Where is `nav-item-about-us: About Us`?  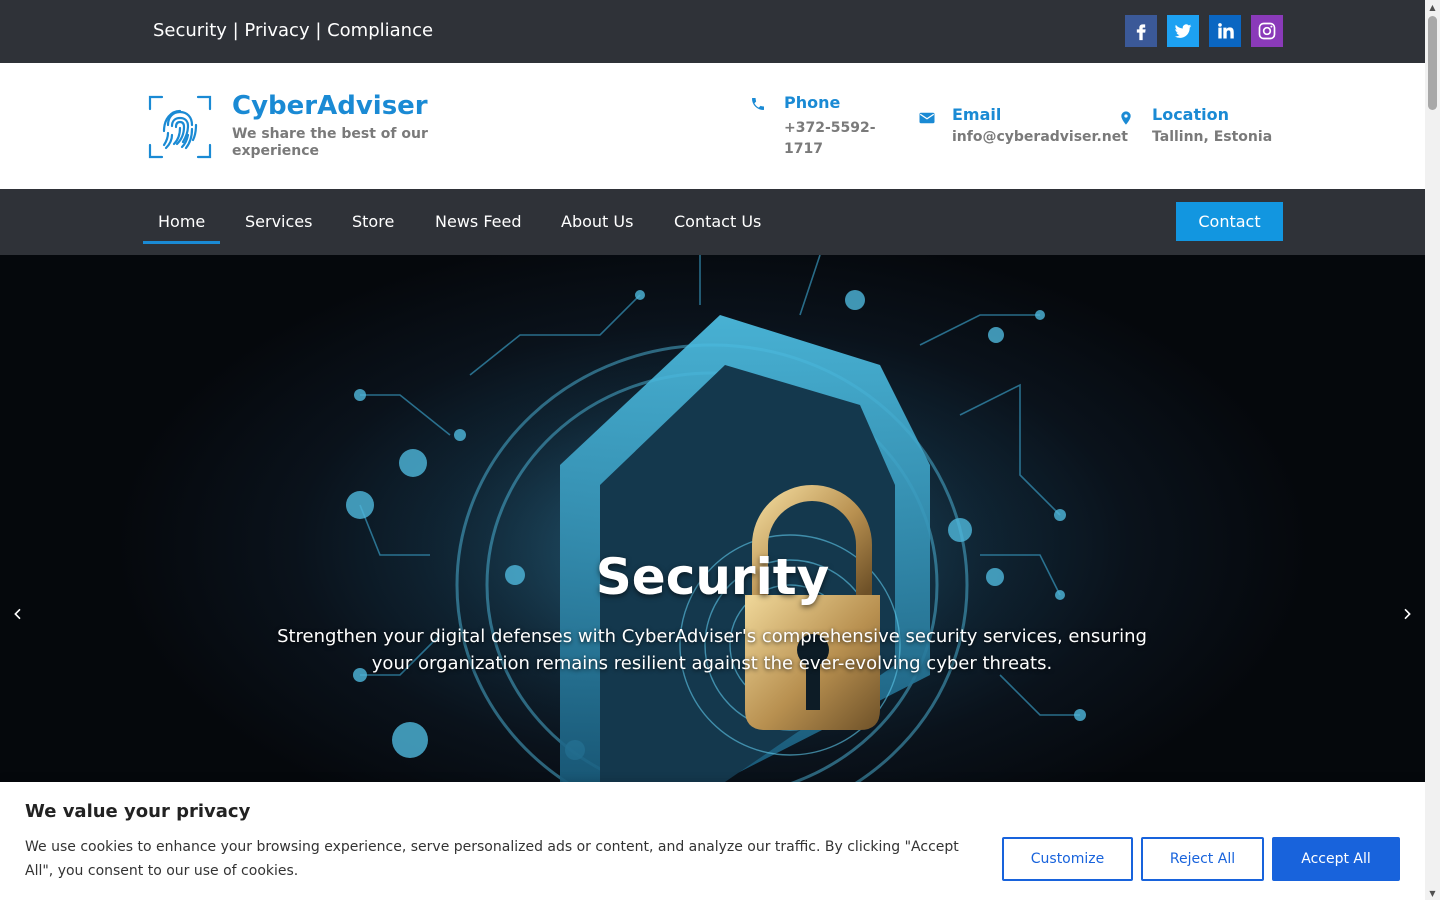
nav-item-about-us: About Us is located at coordinates (597, 222).